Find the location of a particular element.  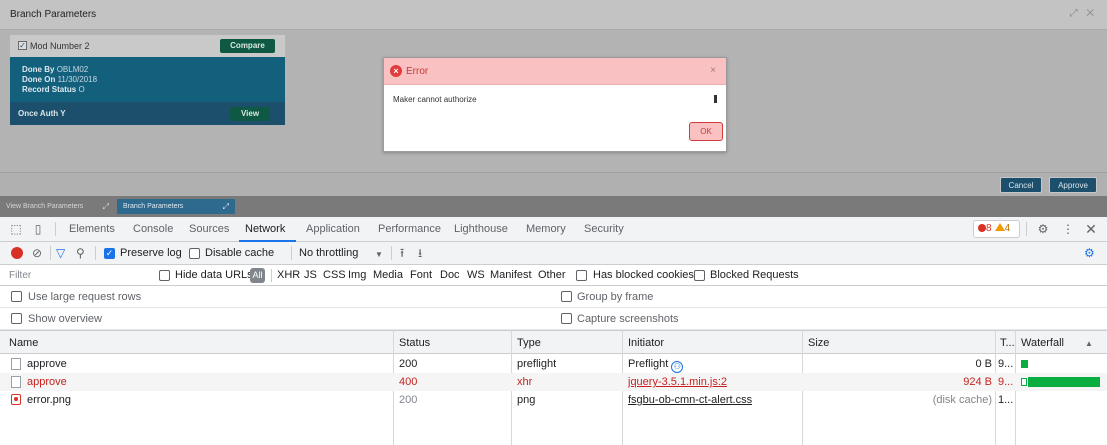

filter-type-ws: WS is located at coordinates (476, 275).